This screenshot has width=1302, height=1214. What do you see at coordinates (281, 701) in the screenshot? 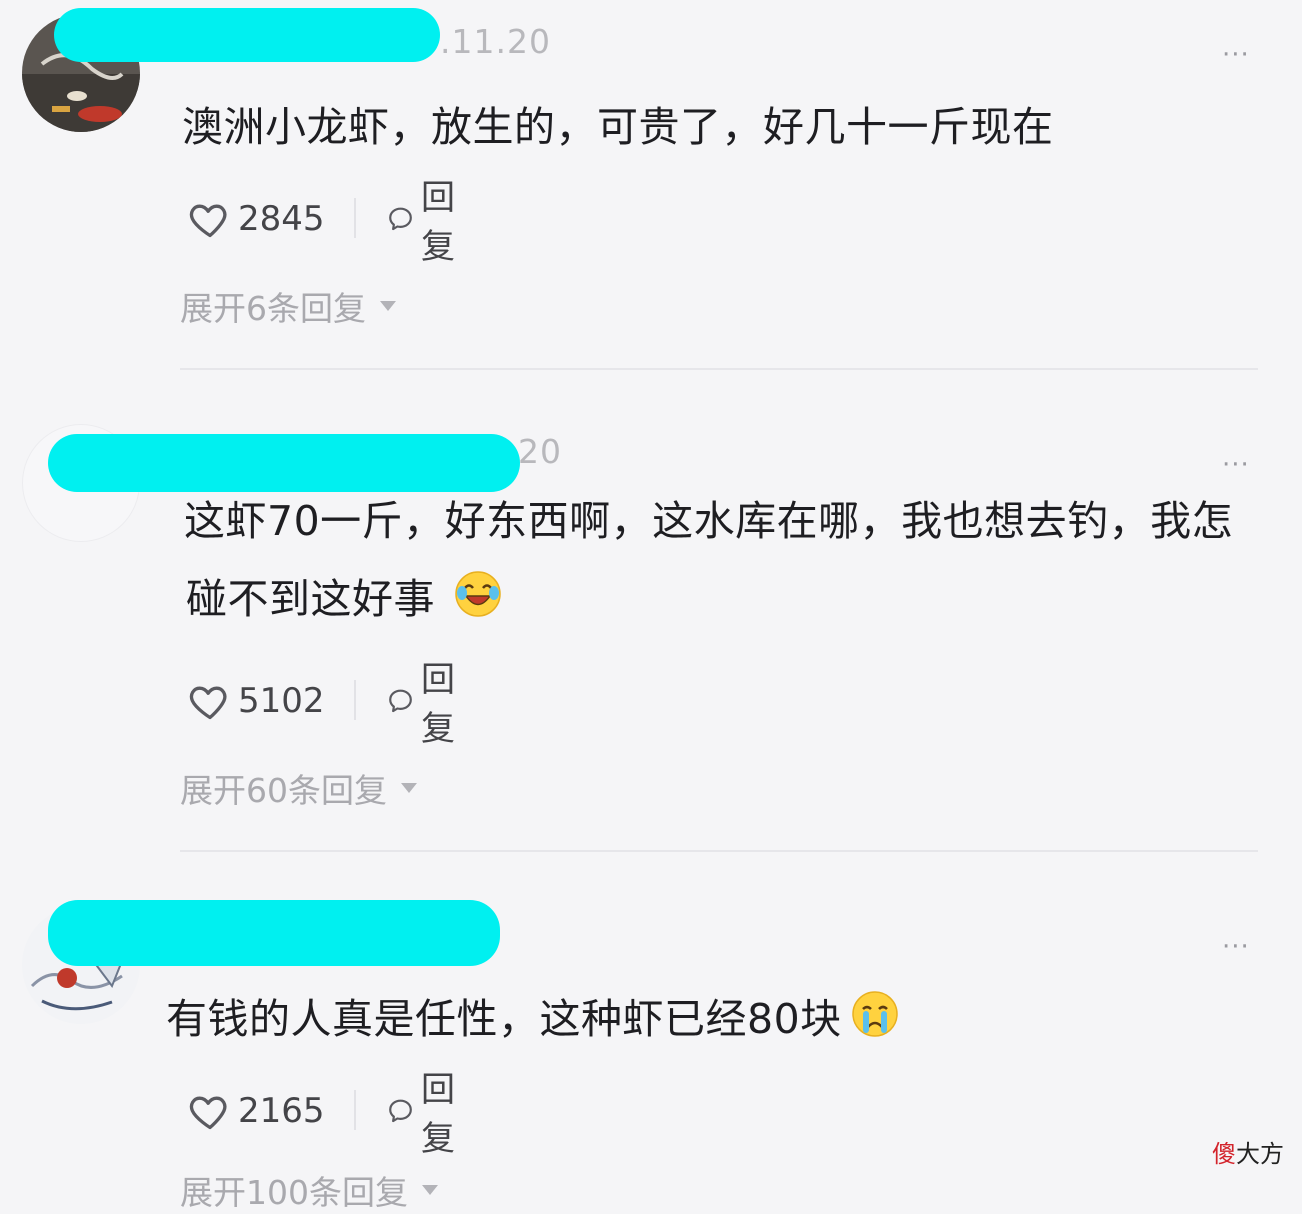
I see `like-count: 5102` at bounding box center [281, 701].